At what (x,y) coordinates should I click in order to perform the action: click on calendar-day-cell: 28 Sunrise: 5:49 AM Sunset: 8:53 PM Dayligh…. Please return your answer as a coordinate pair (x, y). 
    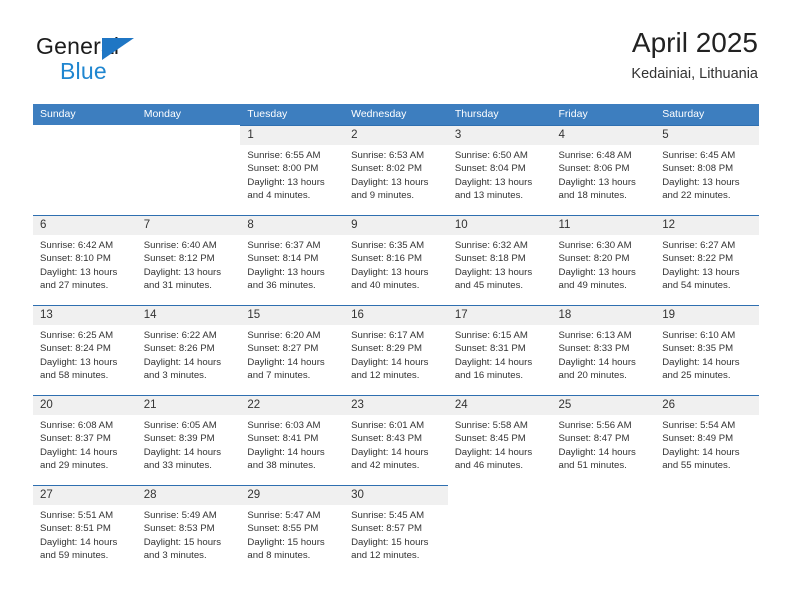
    Looking at the image, I should click on (188, 530).